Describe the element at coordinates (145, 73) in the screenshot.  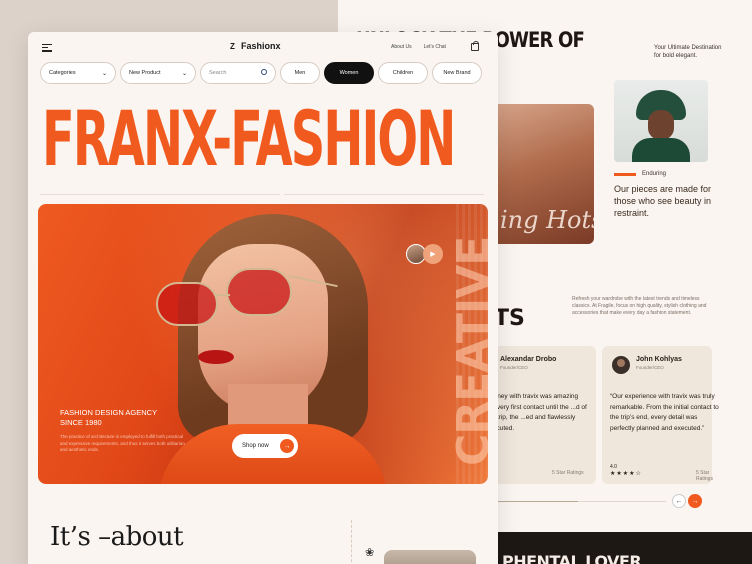
I see `new-product-label: New Product` at that location.